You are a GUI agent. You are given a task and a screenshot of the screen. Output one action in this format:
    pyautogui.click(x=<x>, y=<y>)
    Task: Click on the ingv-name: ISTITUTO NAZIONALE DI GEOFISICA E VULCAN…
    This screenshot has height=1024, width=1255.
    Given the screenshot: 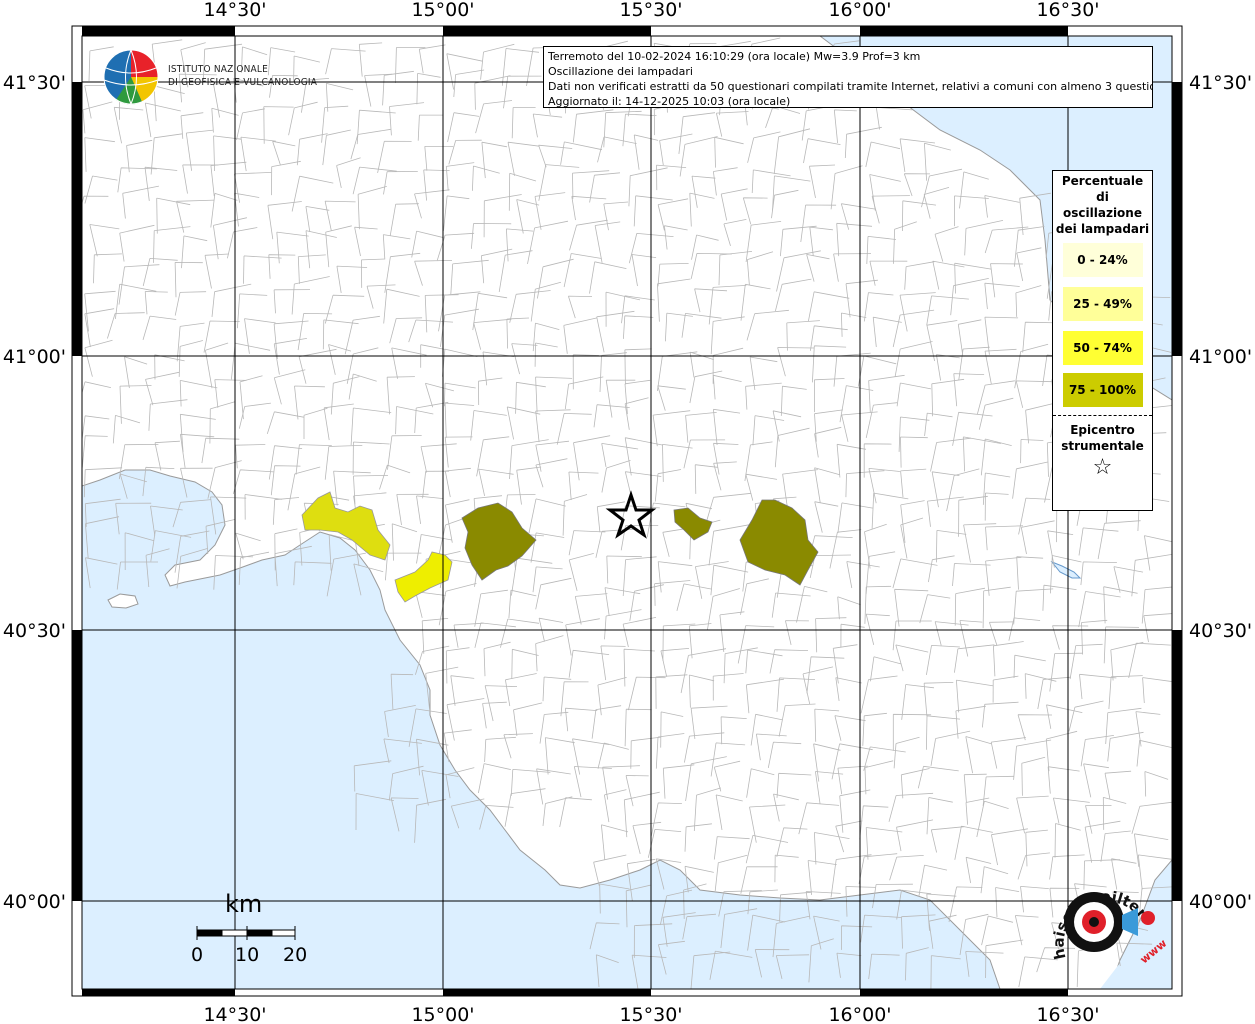 What is the action you would take?
    pyautogui.click(x=242, y=76)
    